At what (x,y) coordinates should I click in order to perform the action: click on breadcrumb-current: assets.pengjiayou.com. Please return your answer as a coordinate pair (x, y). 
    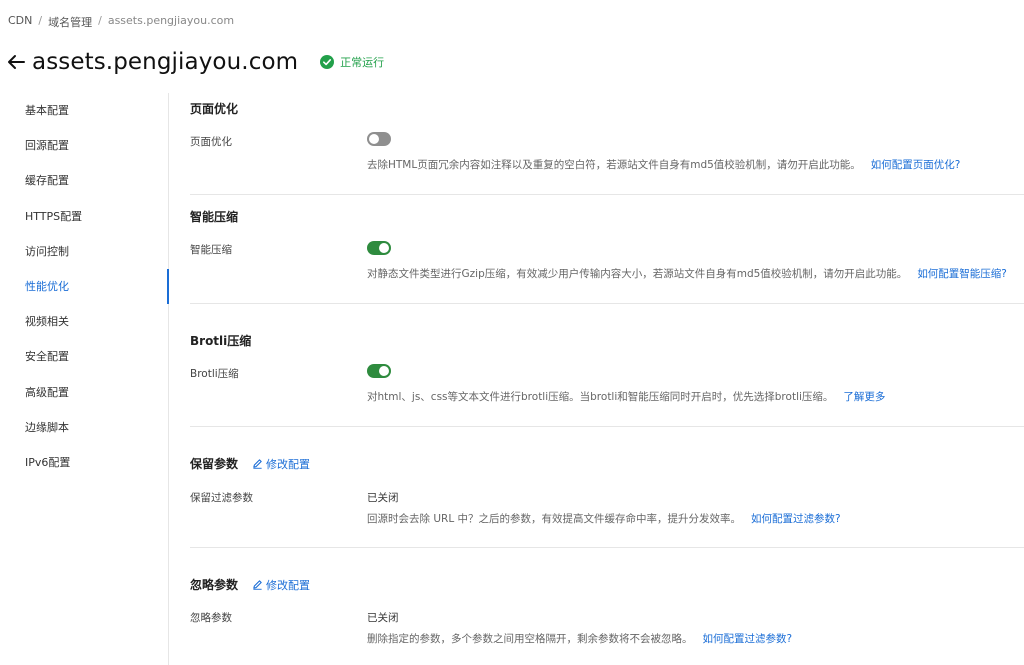
    Looking at the image, I should click on (171, 20).